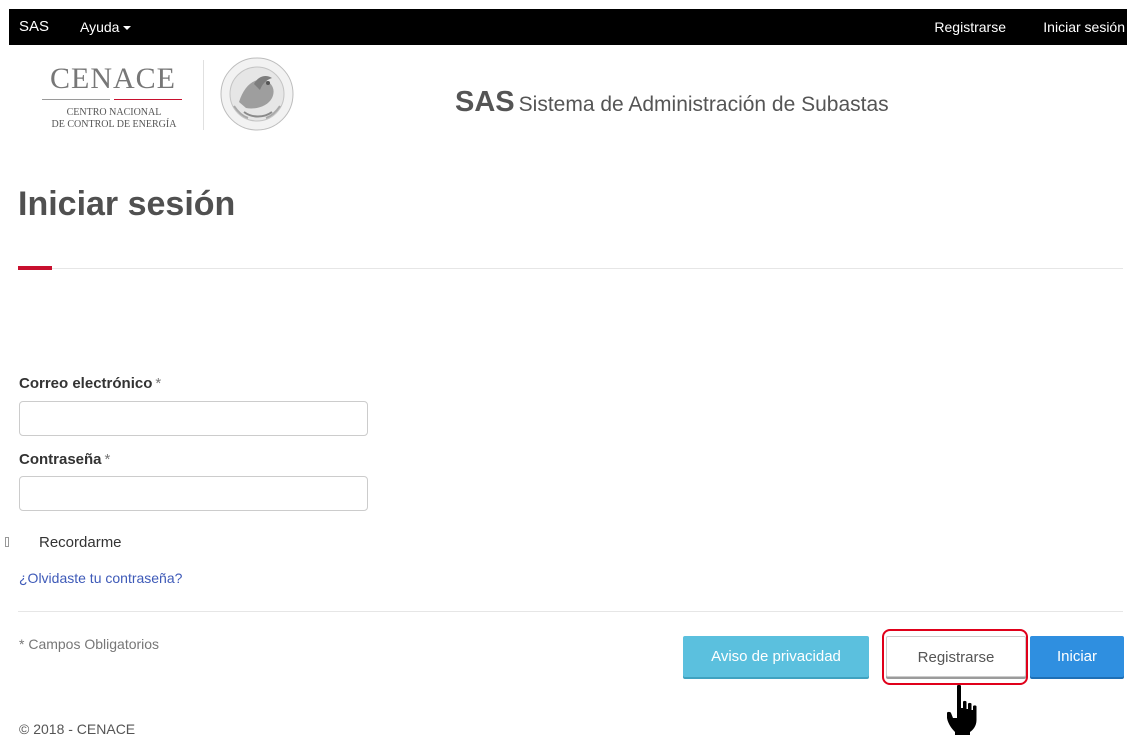 Image resolution: width=1127 pixels, height=738 pixels. I want to click on privacy-notice-button: Aviso de privacidad, so click(776, 656).